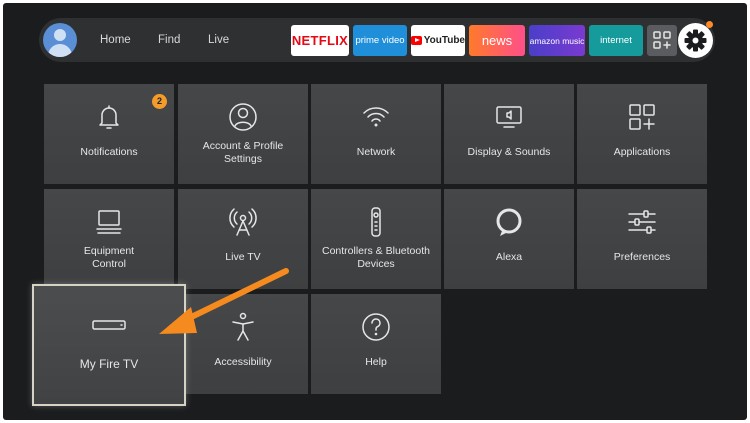 The height and width of the screenshot is (423, 750). What do you see at coordinates (224, 301) in the screenshot?
I see `annotation-arrow-icon` at bounding box center [224, 301].